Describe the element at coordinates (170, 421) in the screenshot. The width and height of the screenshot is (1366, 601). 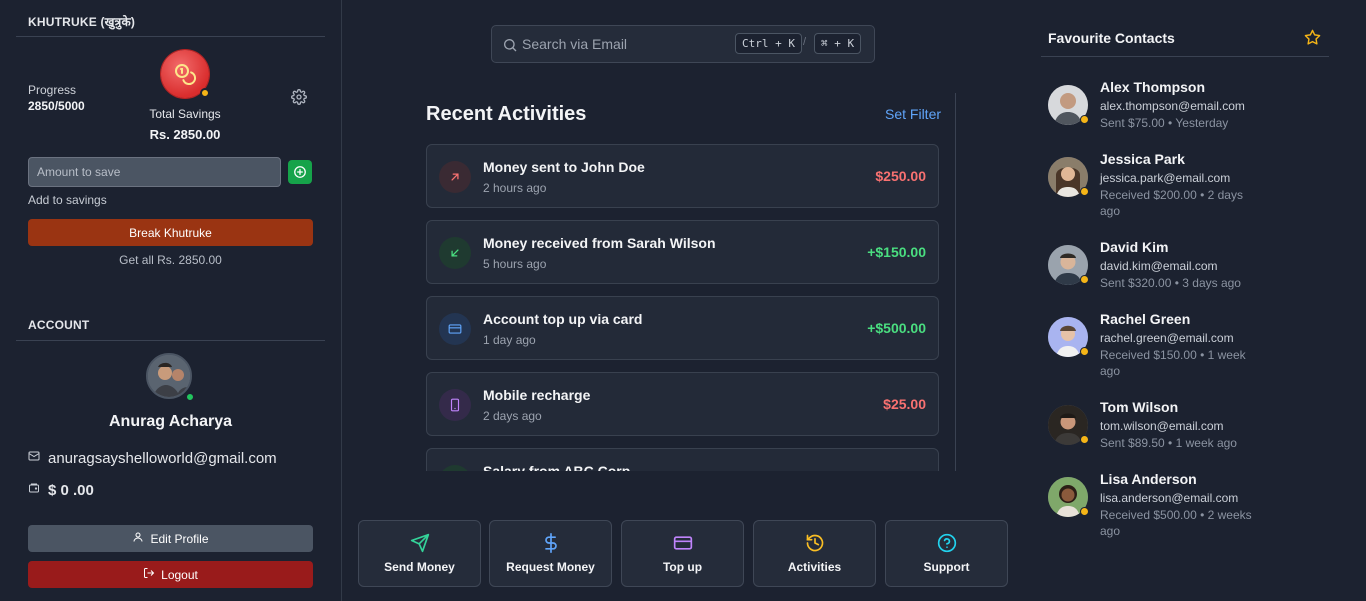
I see `user-name: Anurag Acharya` at that location.